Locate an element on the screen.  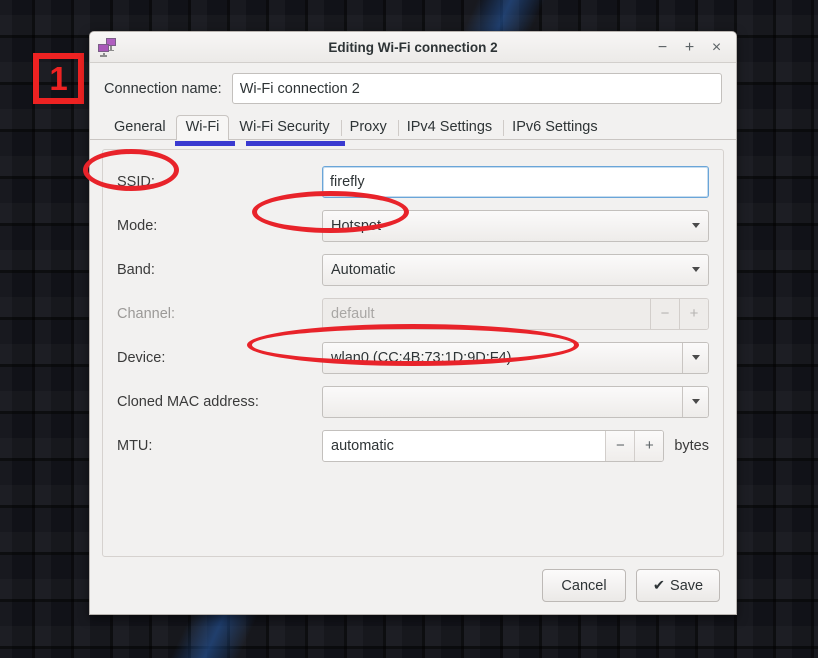
device-value: wlan0 (CC:4B:73:1D:9D:F4) is located at coordinates (421, 357).